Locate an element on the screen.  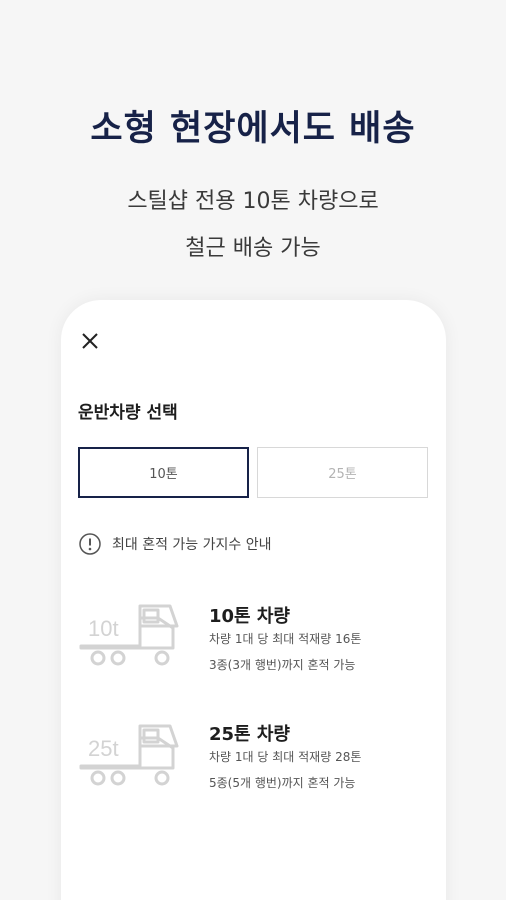
vehicle-mixing: 3종(3개 행번)까지 혼적 가능 is located at coordinates (282, 665).